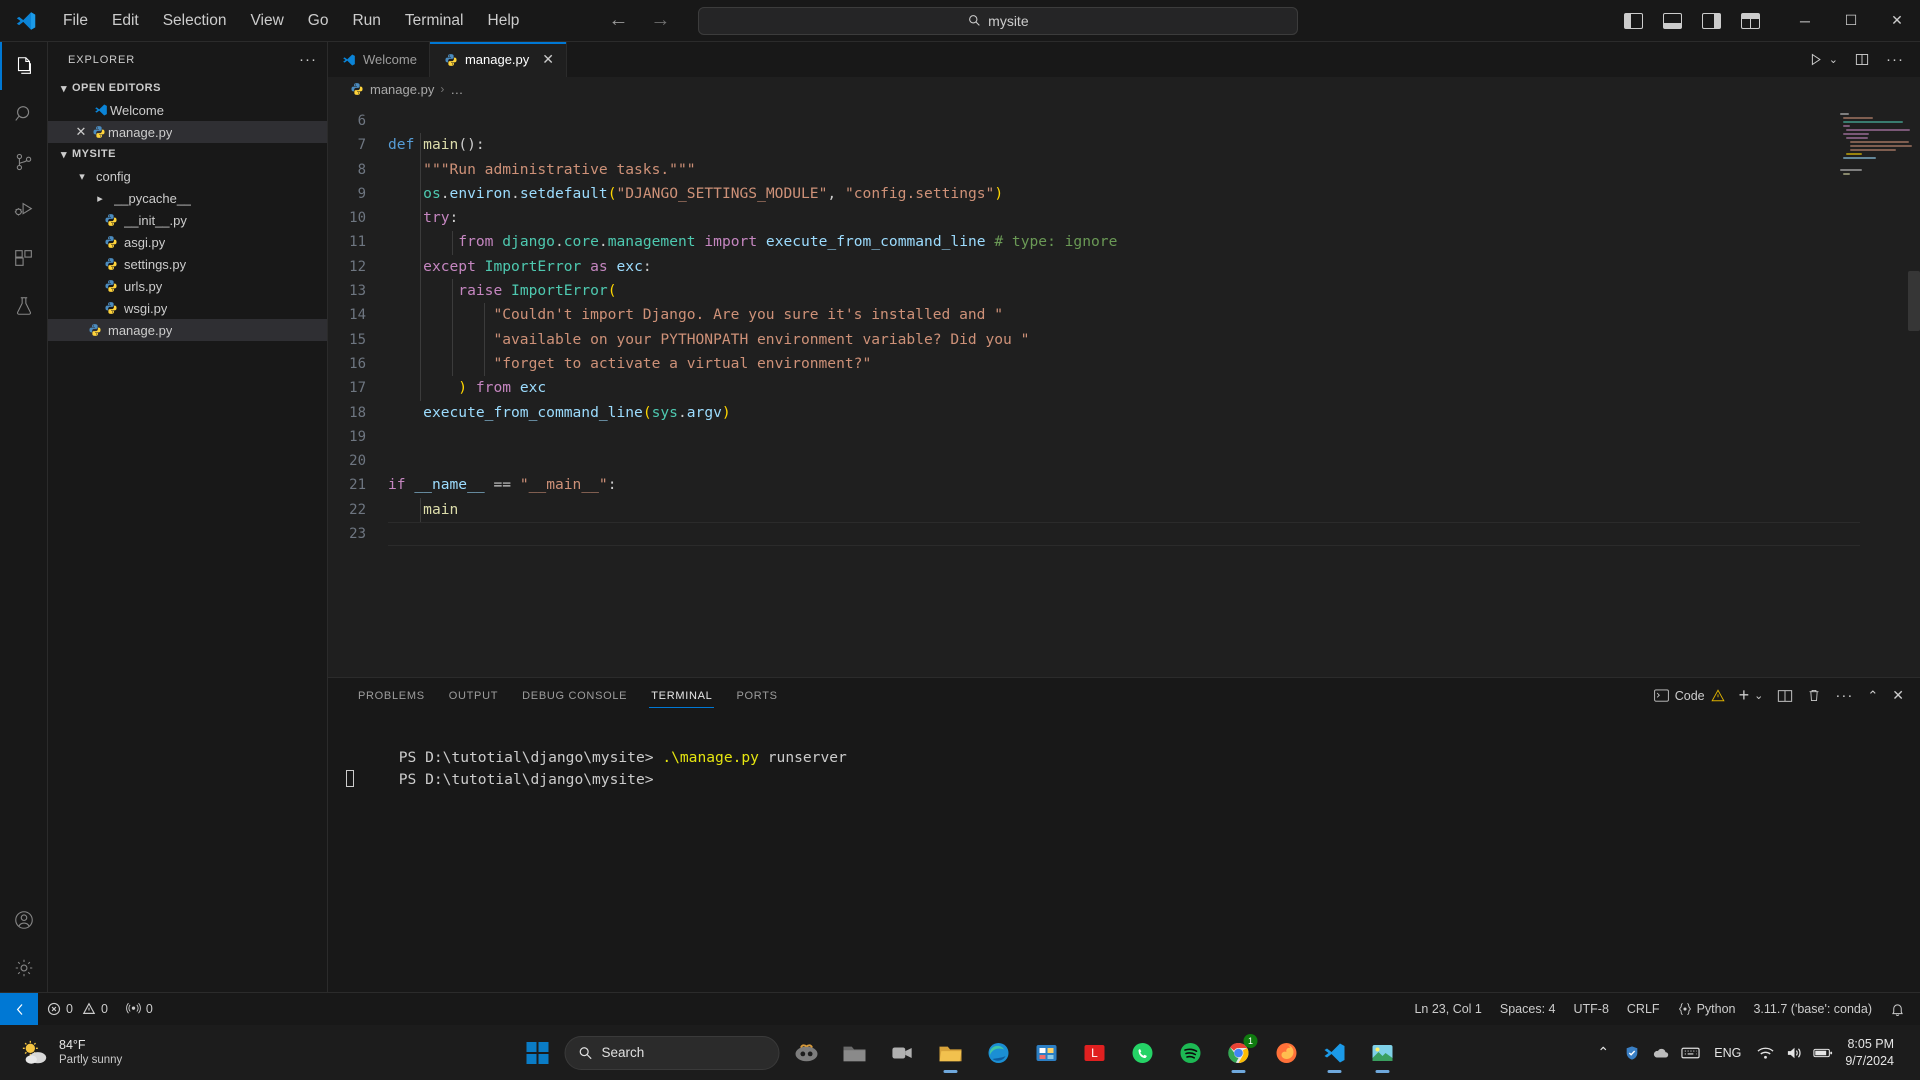 The image size is (1920, 1080). Describe the element at coordinates (498, 59) in the screenshot. I see `tab-manage-py: manage.py ✕` at that location.